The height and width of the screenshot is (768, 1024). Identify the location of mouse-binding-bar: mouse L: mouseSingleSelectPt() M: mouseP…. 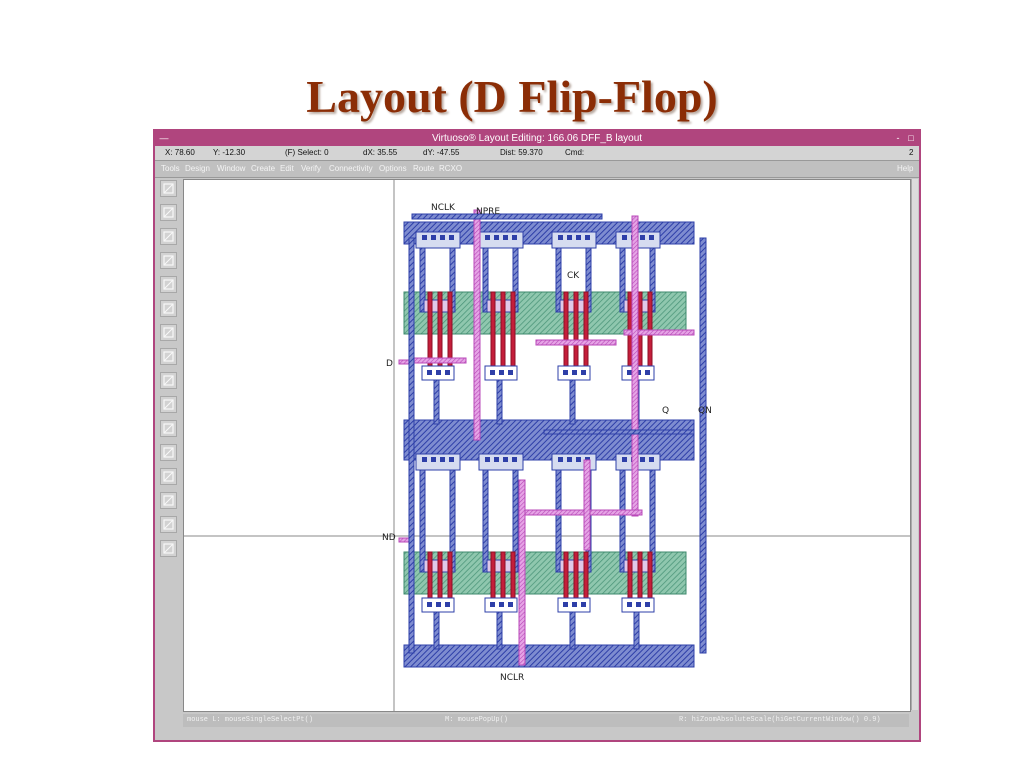
(546, 720).